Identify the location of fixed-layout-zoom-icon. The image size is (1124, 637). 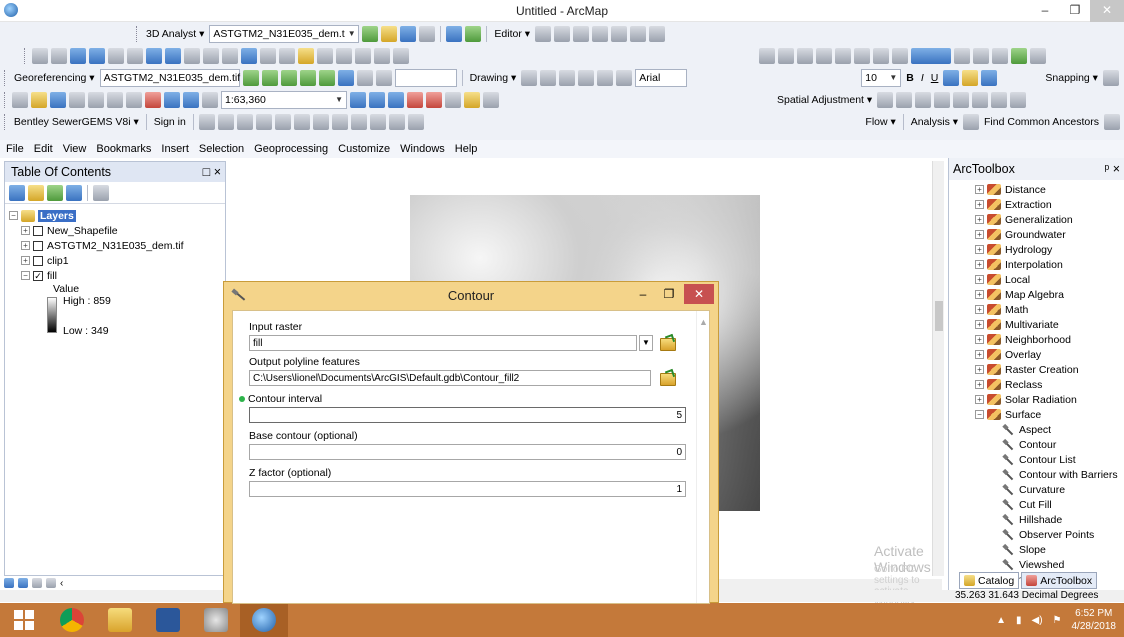
(862, 55).